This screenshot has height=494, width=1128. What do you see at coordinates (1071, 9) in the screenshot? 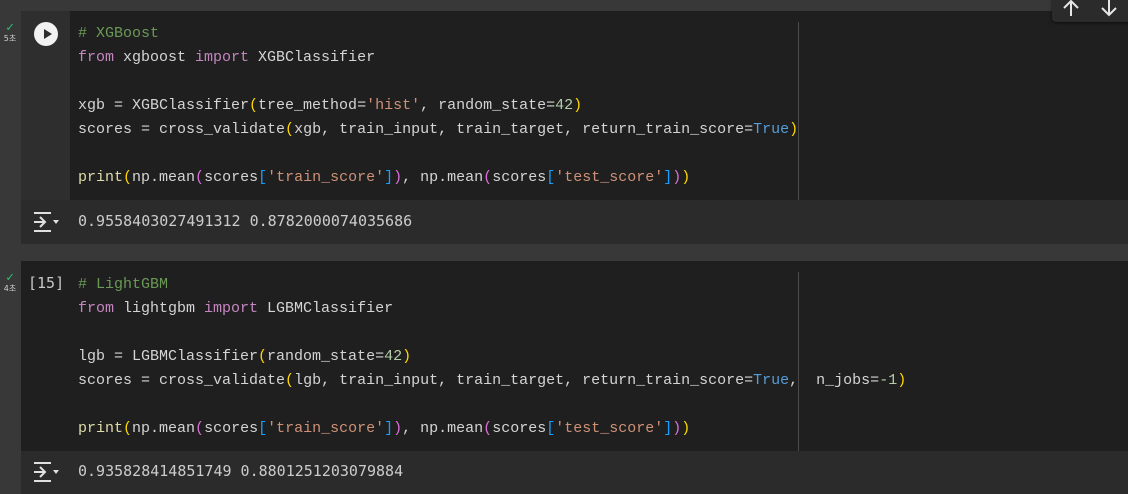
I see `arrow-up-icon` at bounding box center [1071, 9].